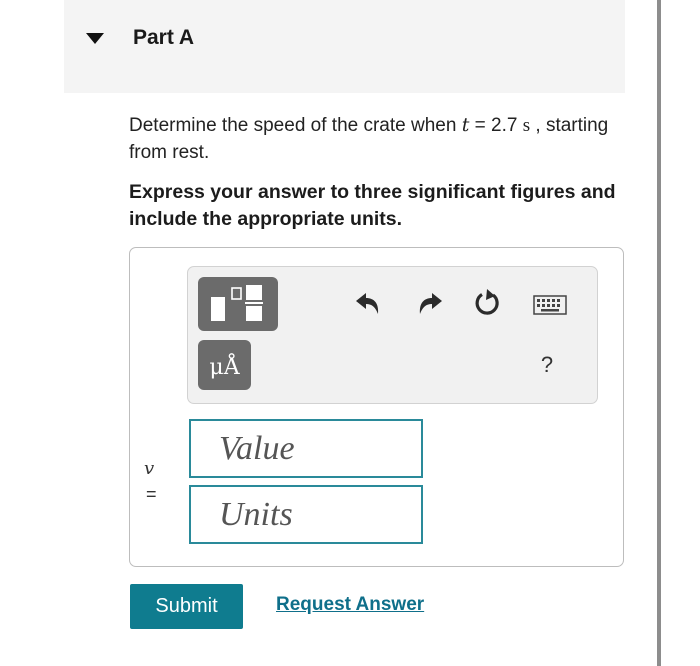  Describe the element at coordinates (368, 303) in the screenshot. I see `undo-arrow-icon` at that location.